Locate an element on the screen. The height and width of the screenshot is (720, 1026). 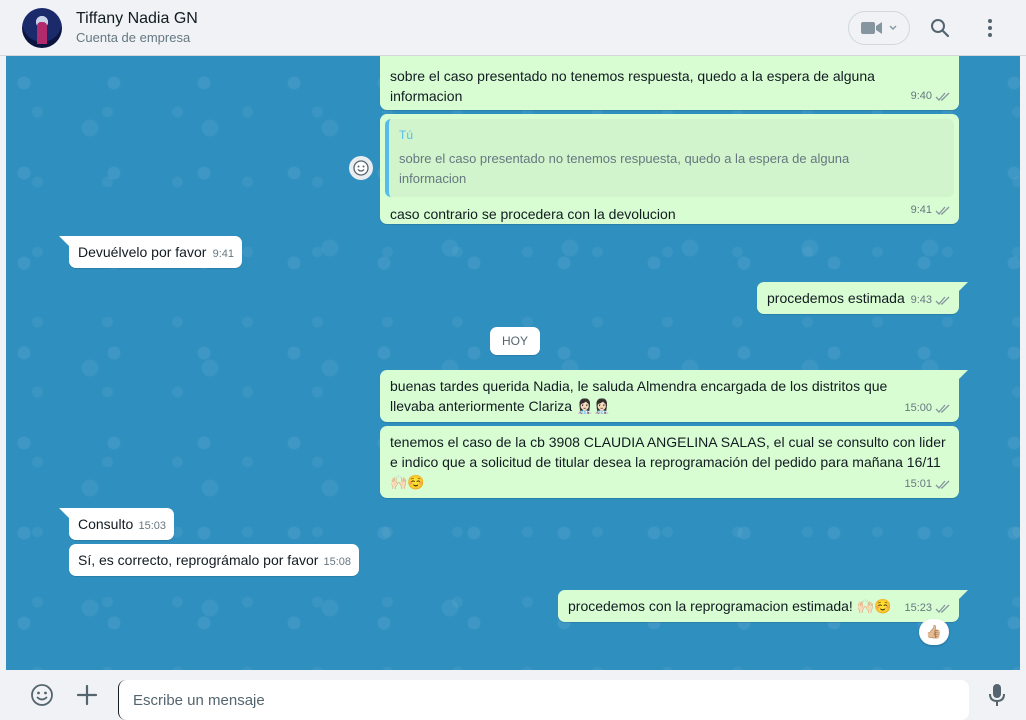
message-meta: 15:00 is located at coordinates (927, 408).